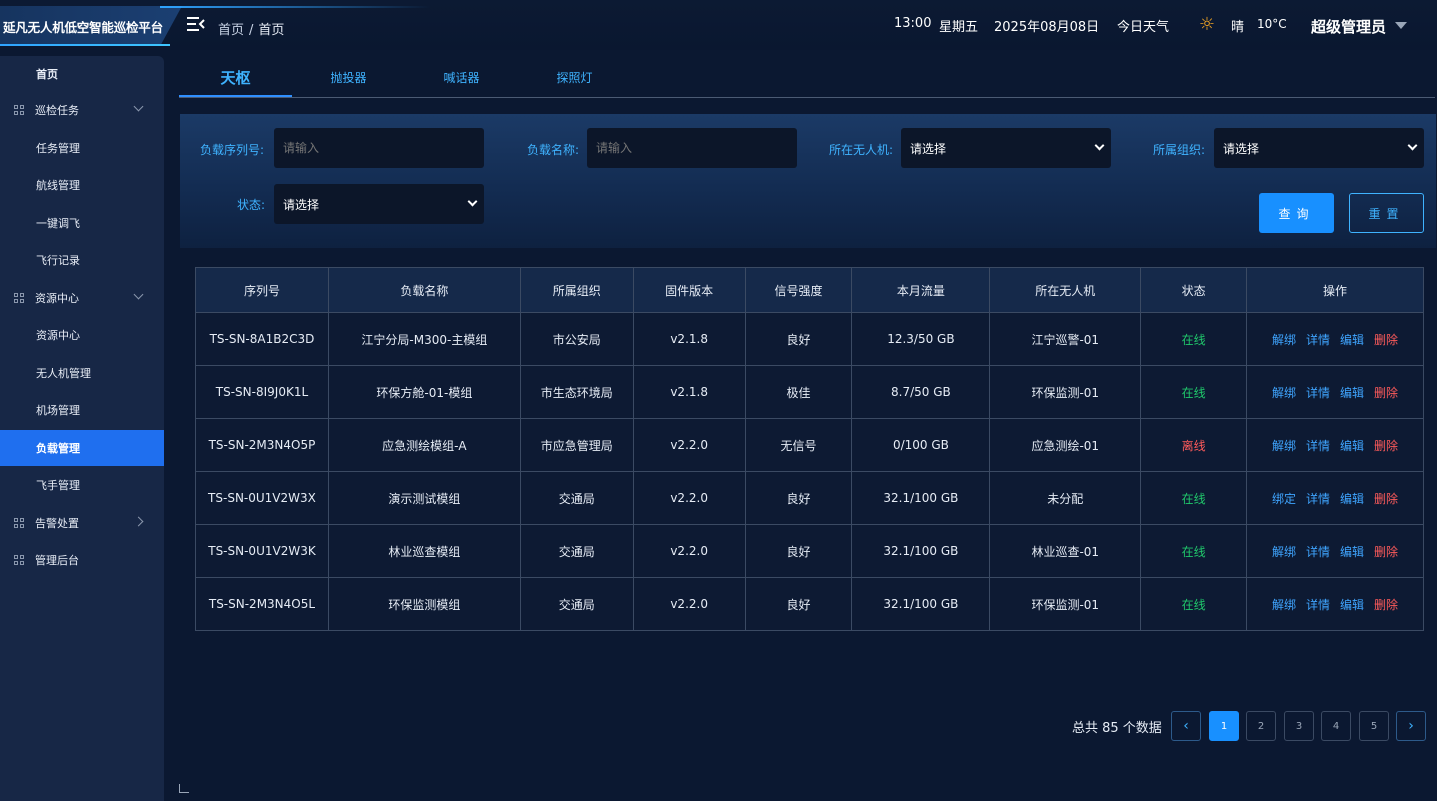 The height and width of the screenshot is (801, 1437). I want to click on user-menu: 超级管理员, so click(1348, 26).